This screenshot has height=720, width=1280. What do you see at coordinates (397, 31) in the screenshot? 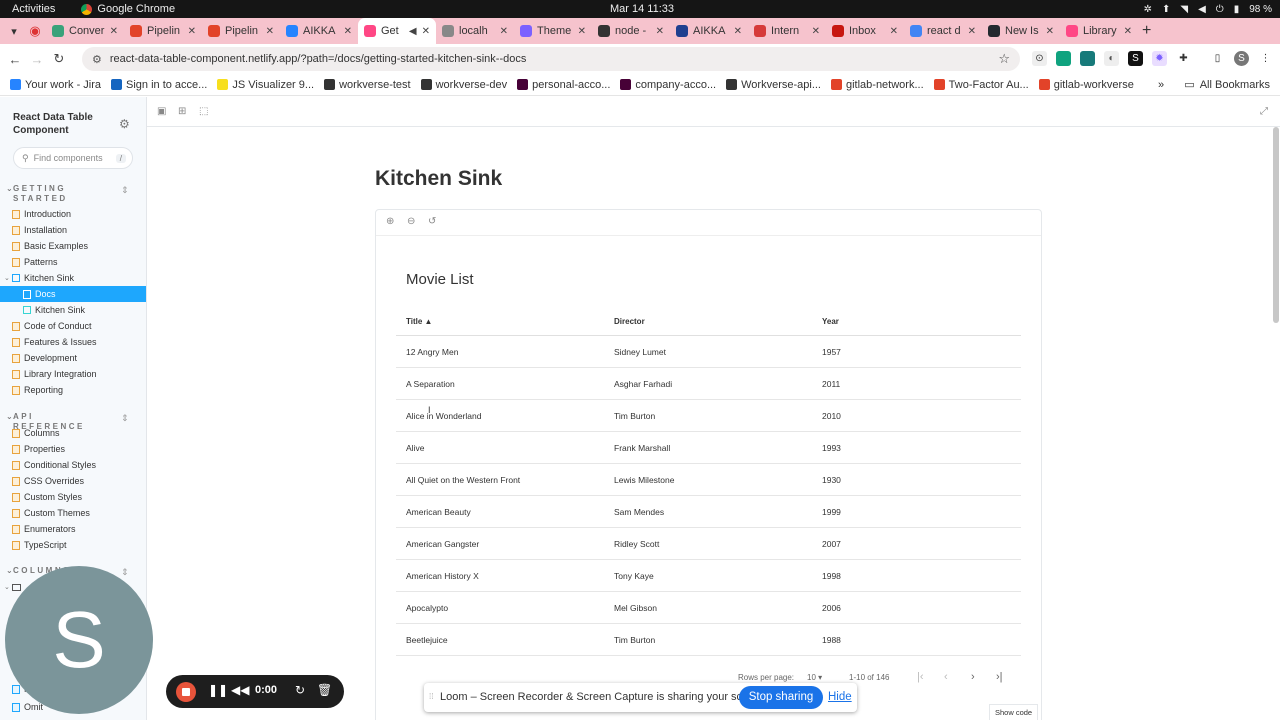
I see `browser-tab: Get ◀ ✕` at bounding box center [397, 31].